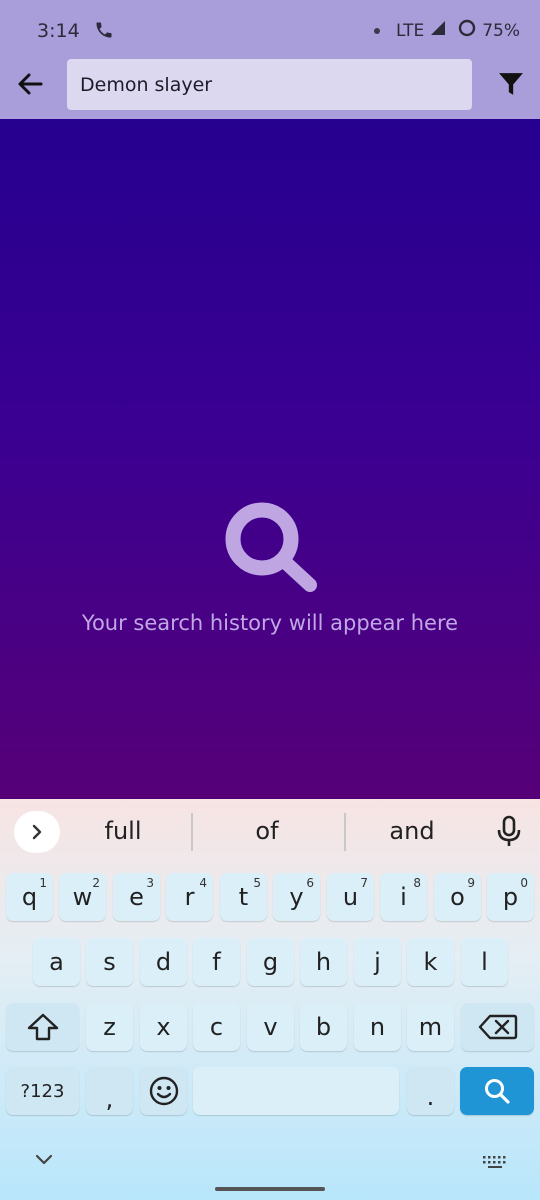 The width and height of the screenshot is (540, 1200). Describe the element at coordinates (495, 1162) in the screenshot. I see `keyboard-switch-icon` at that location.